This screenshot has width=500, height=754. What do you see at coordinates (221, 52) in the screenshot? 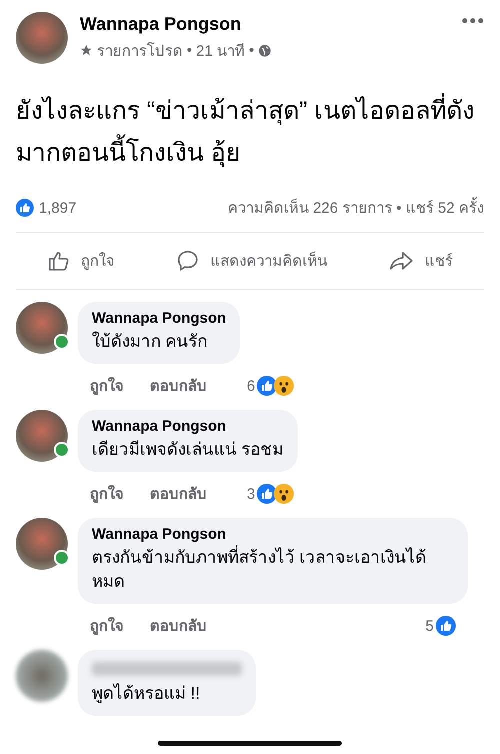
I see `post-meta-text: 21 นาที` at bounding box center [221, 52].